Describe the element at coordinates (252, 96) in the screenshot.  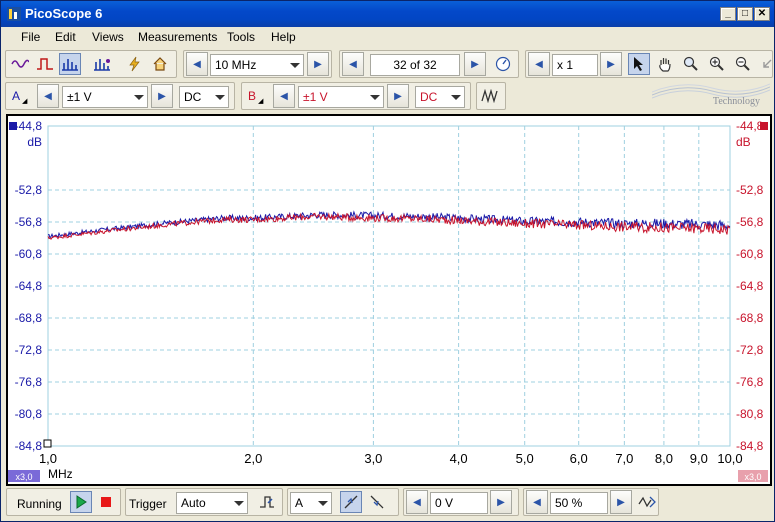
I see `channel-b-label: B` at that location.